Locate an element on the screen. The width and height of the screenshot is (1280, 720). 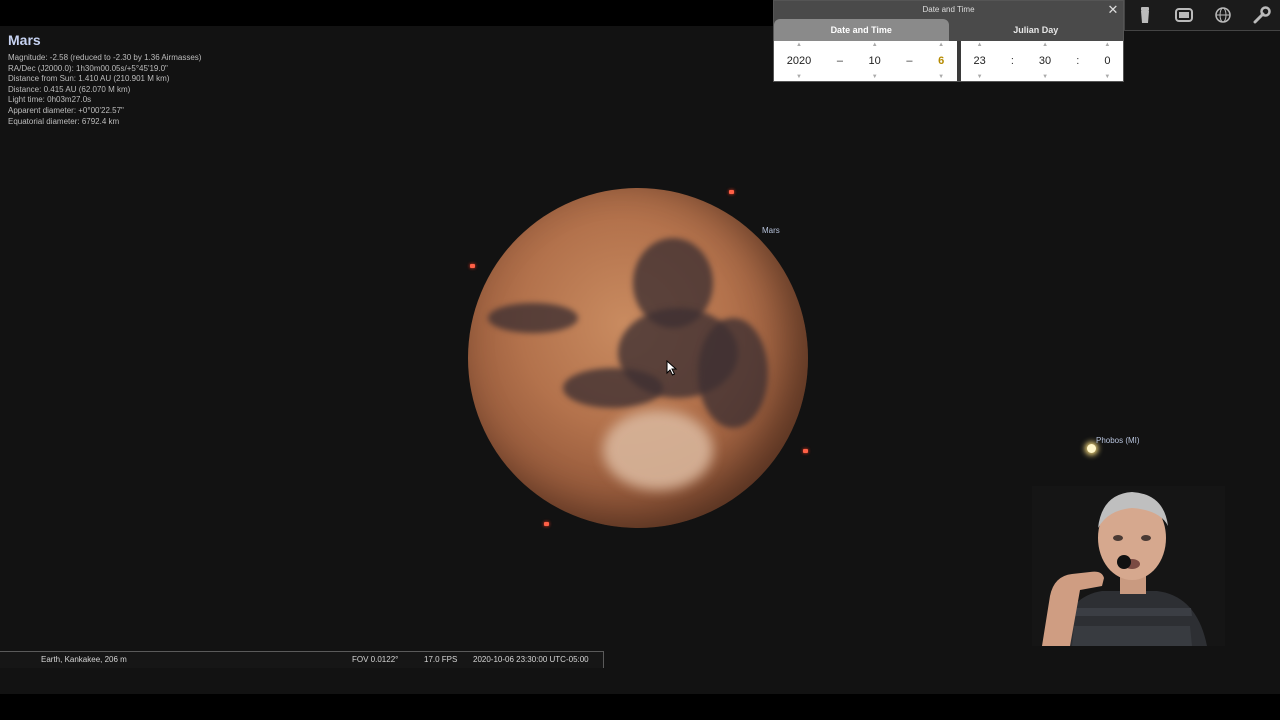
equatorial-diameter-line: Equatorial diameter: 6792.4 km is located at coordinates (64, 121).